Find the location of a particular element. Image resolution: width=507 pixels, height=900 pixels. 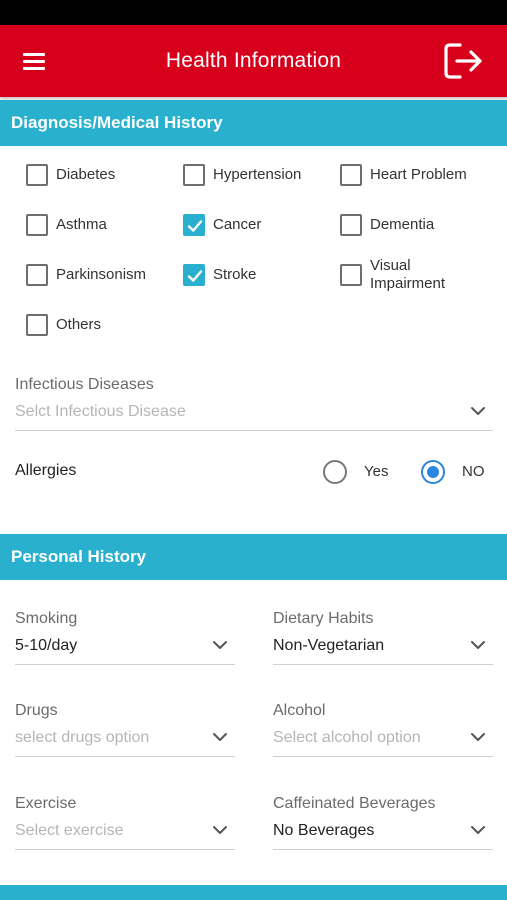

exercise-label: Exercise is located at coordinates (46, 803).